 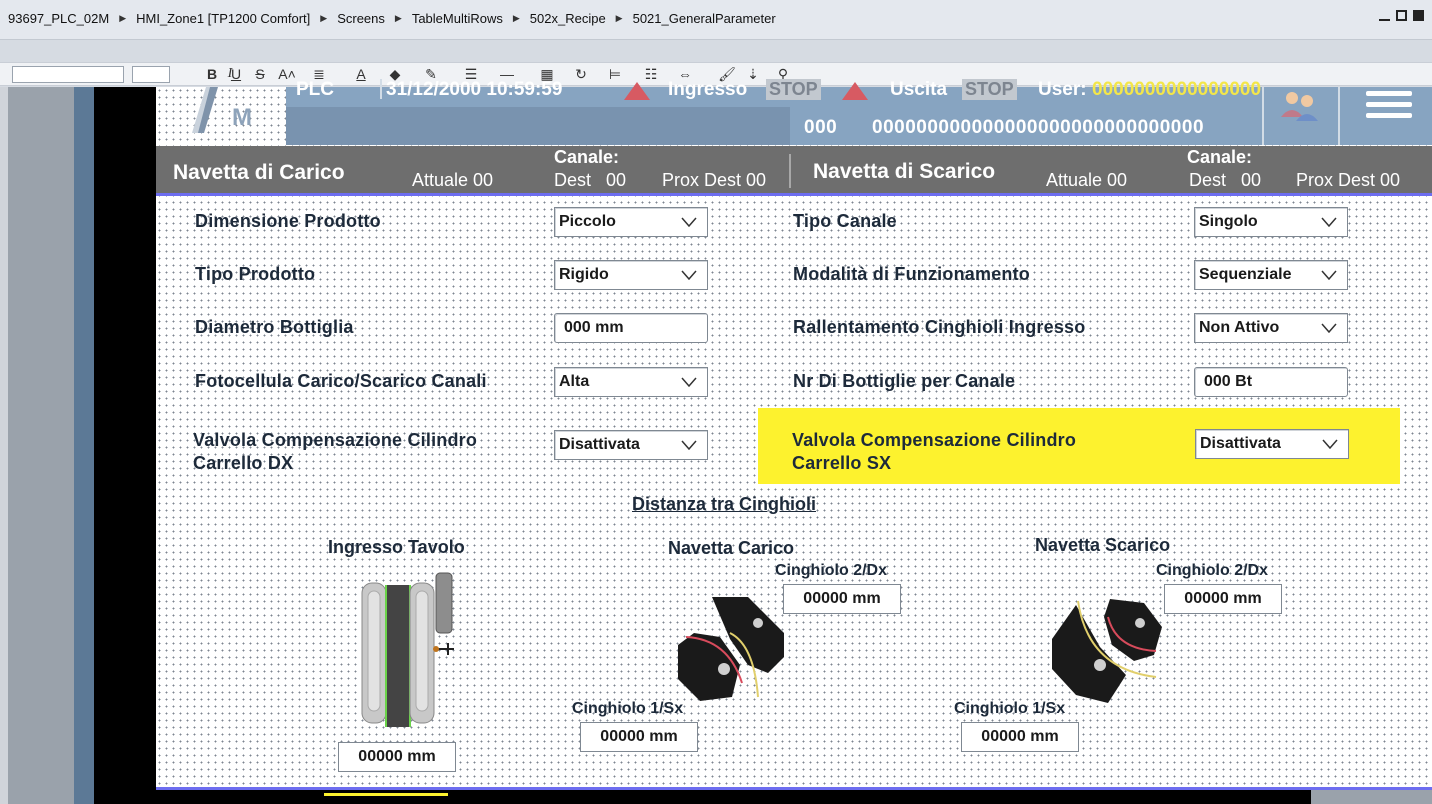 What do you see at coordinates (842, 463) in the screenshot?
I see `valvola-sx-label-line2: Carrello SX` at bounding box center [842, 463].